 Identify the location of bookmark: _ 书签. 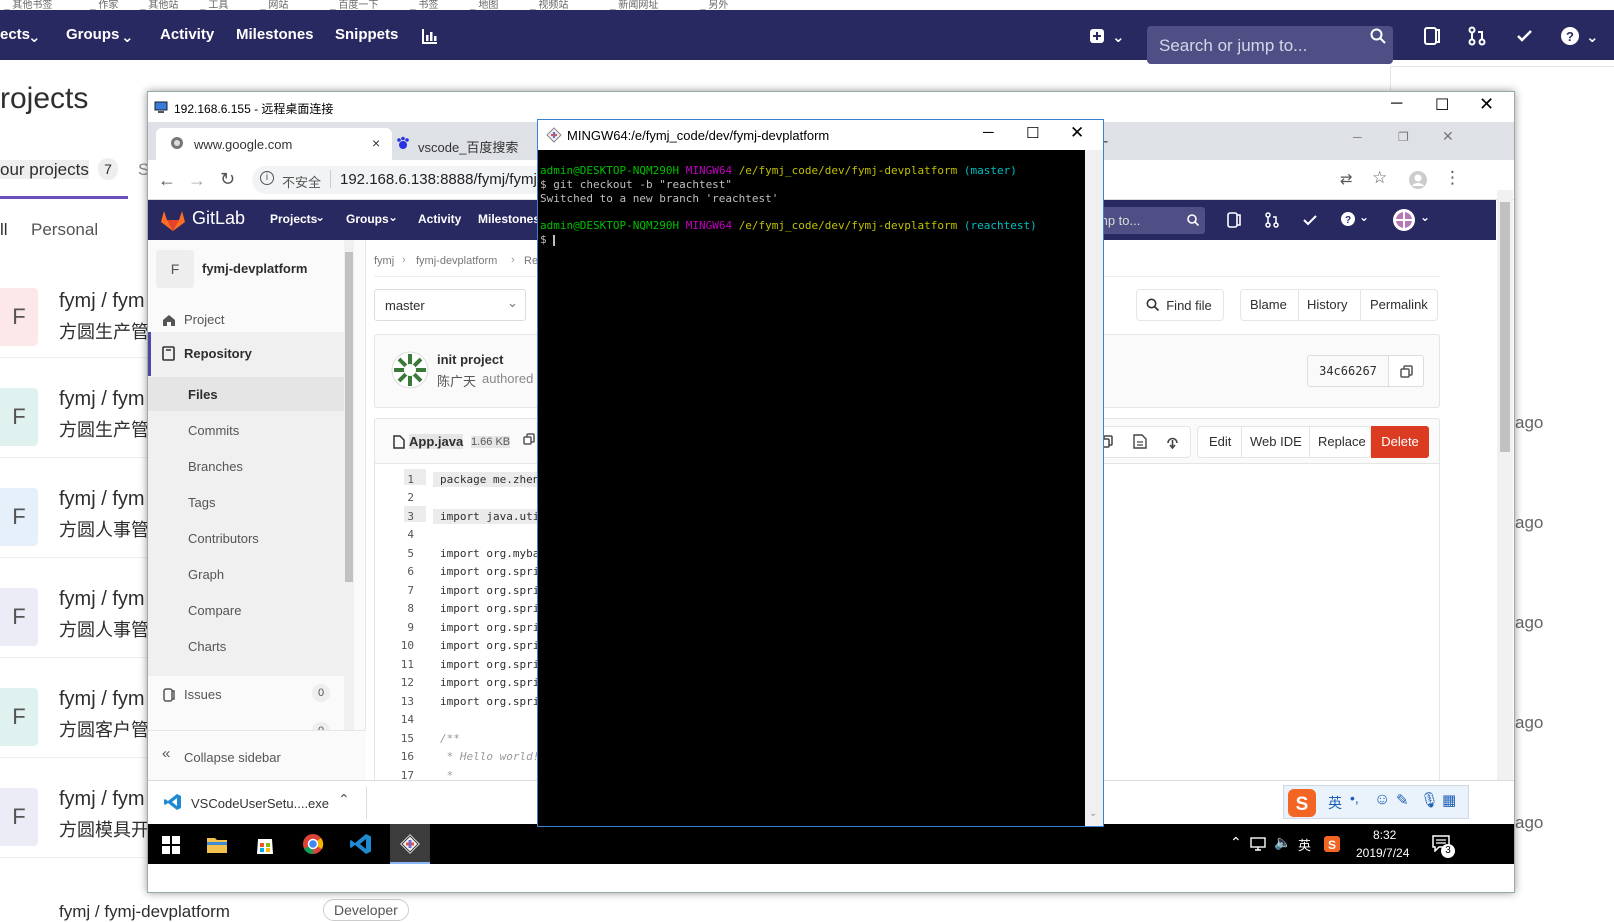
(424, 5).